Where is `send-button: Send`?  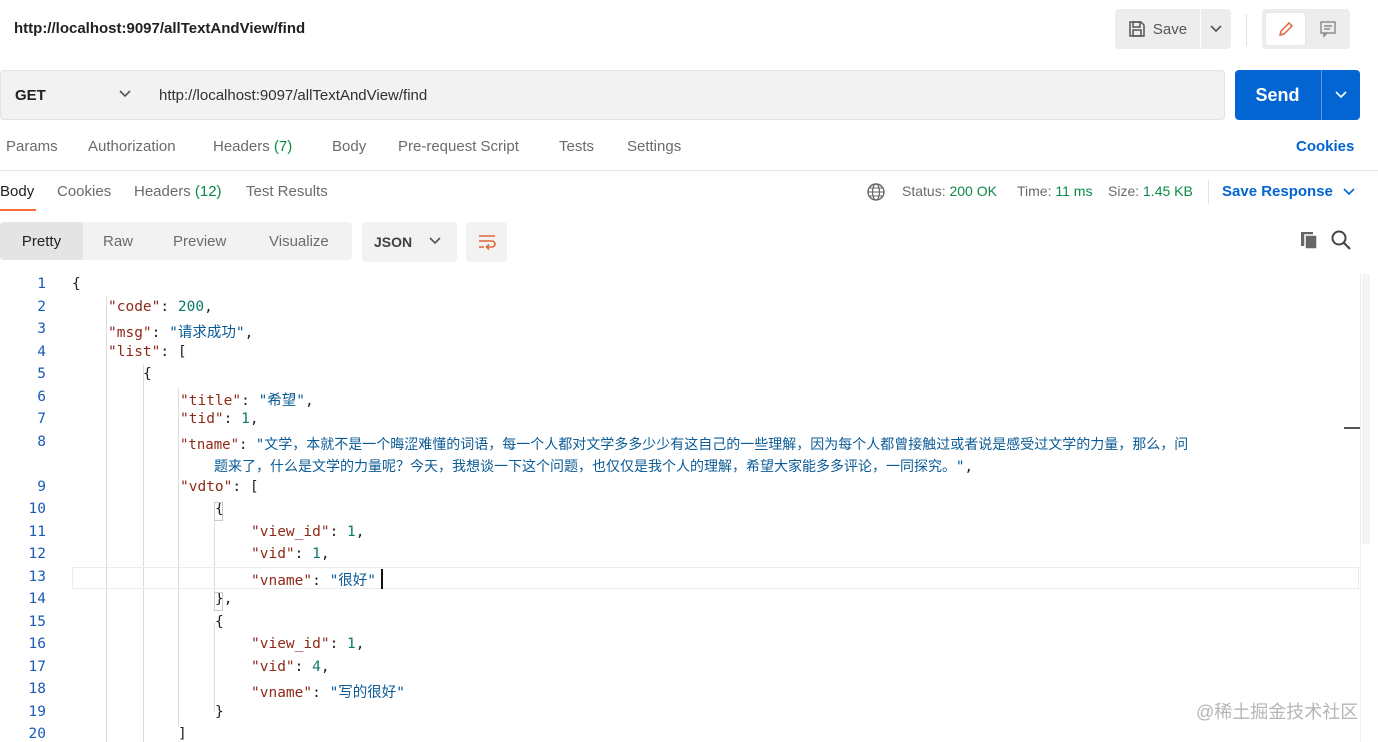 send-button: Send is located at coordinates (1297, 95).